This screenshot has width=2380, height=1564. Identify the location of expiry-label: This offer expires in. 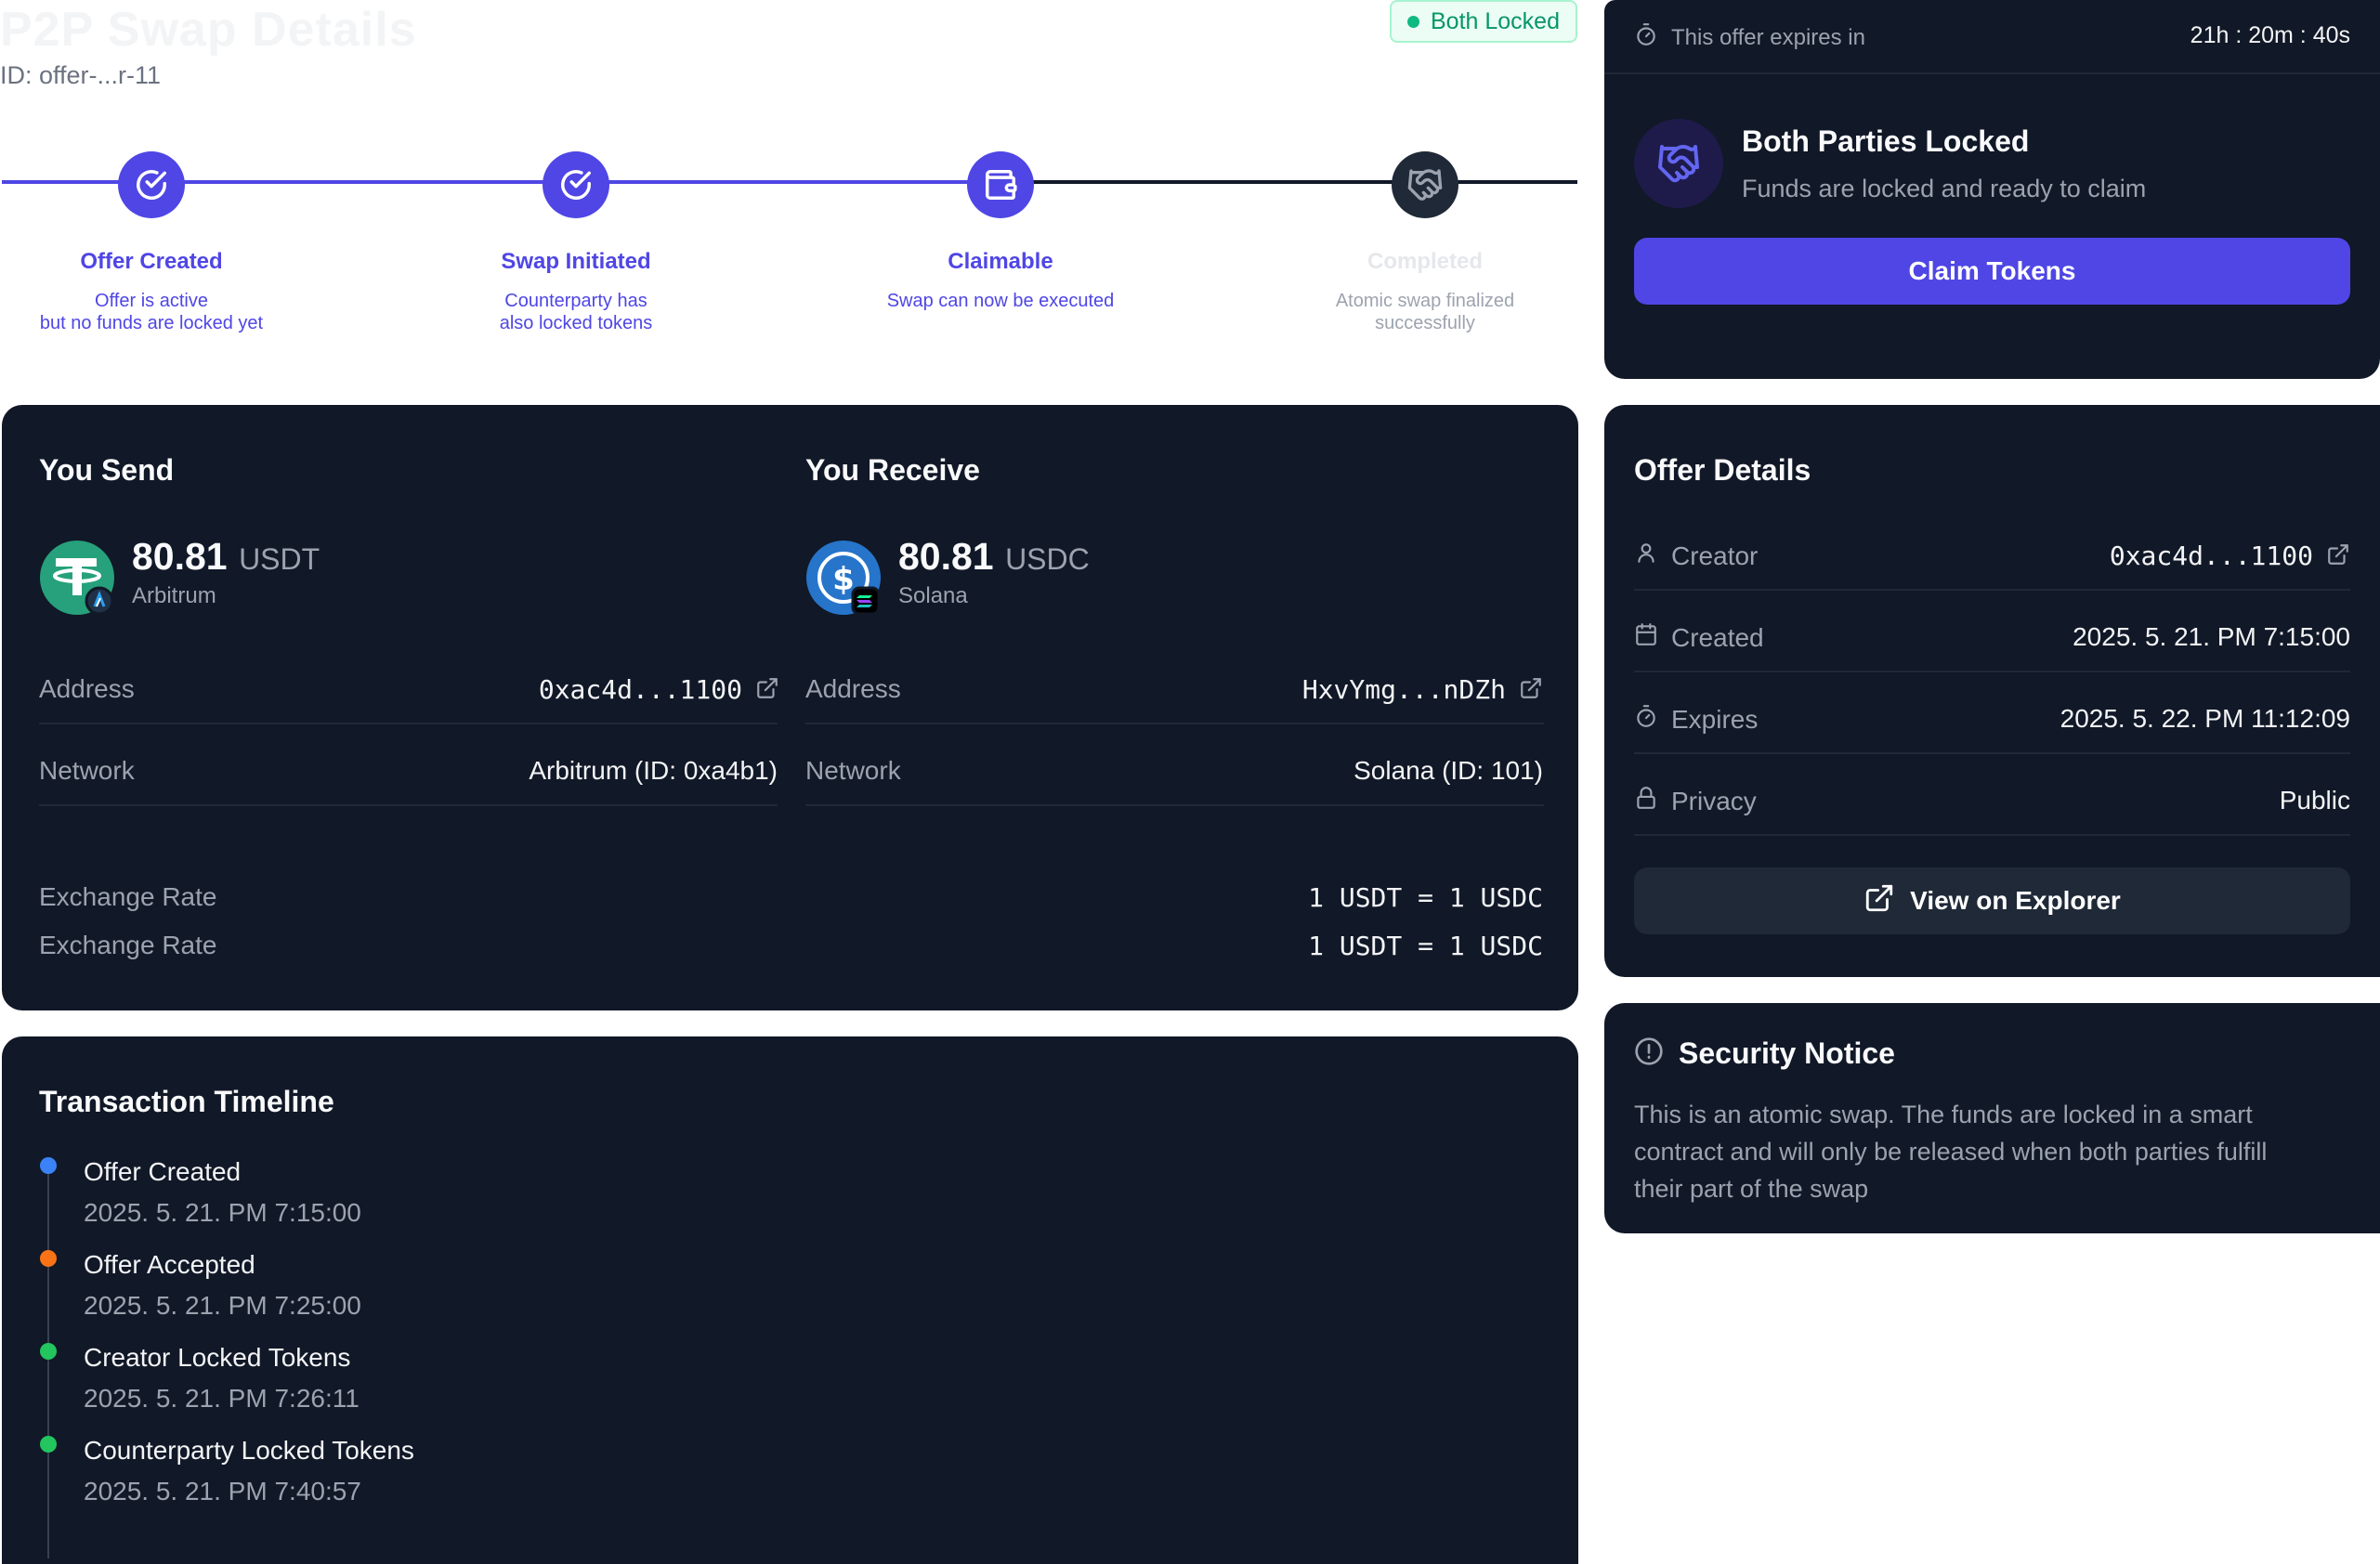
(1768, 37).